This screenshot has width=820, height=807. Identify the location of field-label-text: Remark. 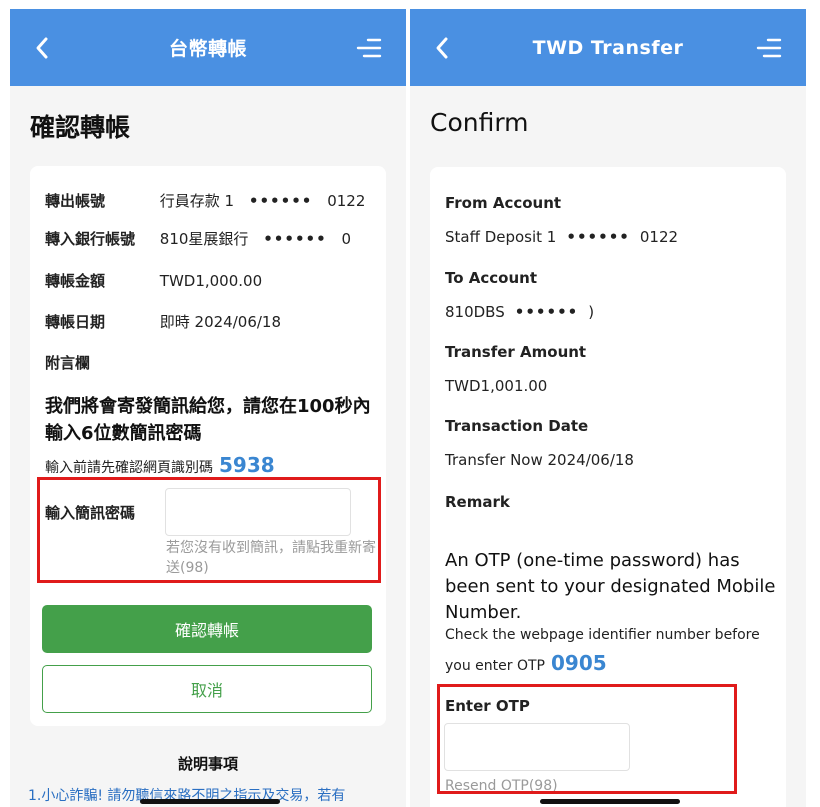
(477, 502).